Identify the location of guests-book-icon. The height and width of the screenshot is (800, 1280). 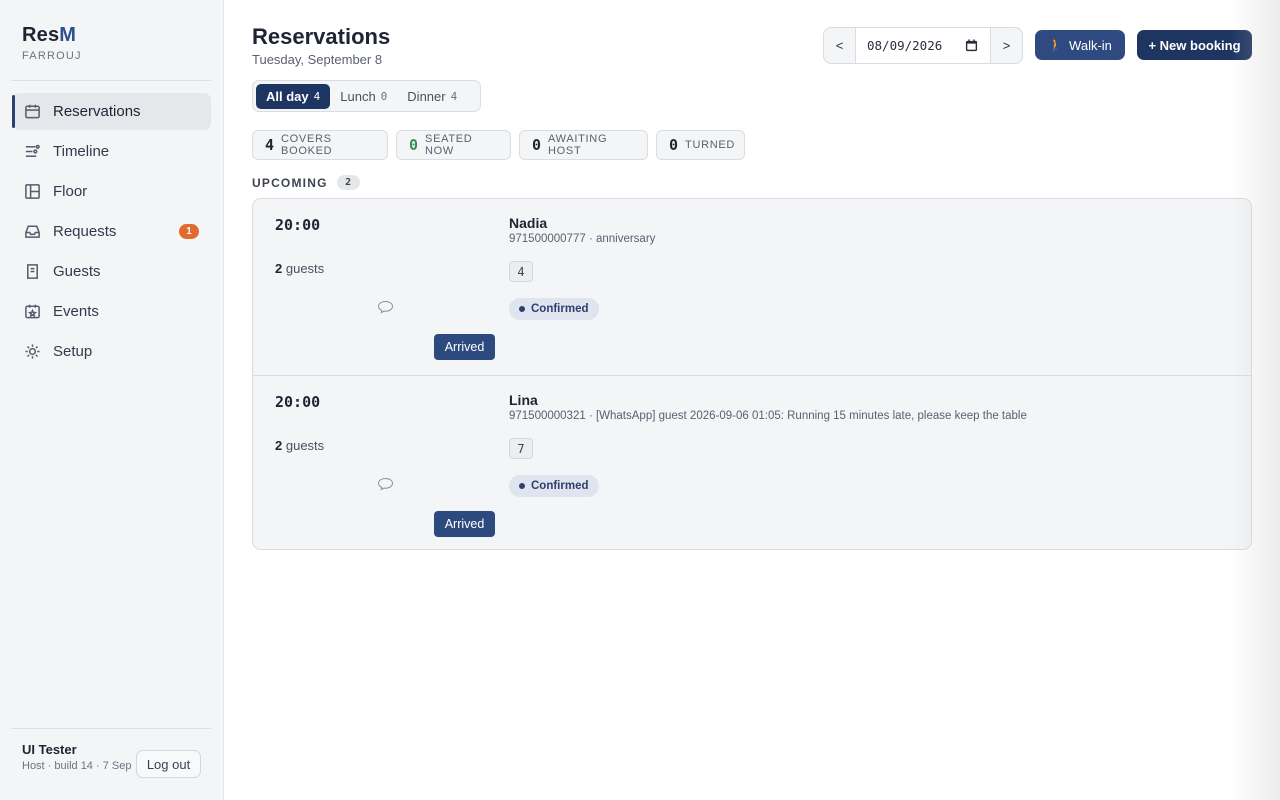
(32, 271).